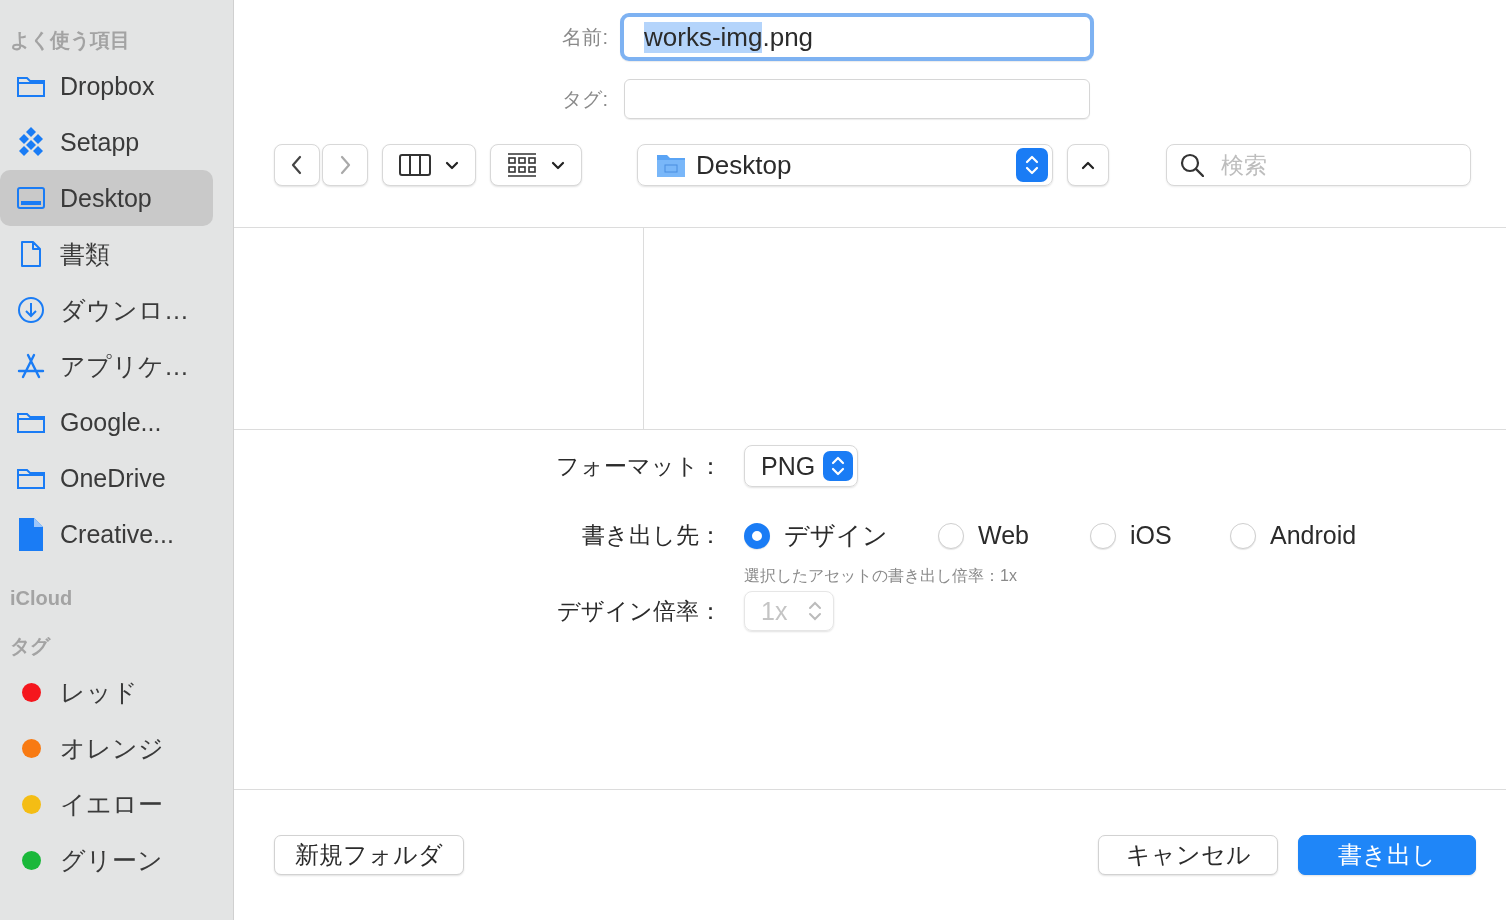  I want to click on sidebar-item: オレンジ, so click(106, 748).